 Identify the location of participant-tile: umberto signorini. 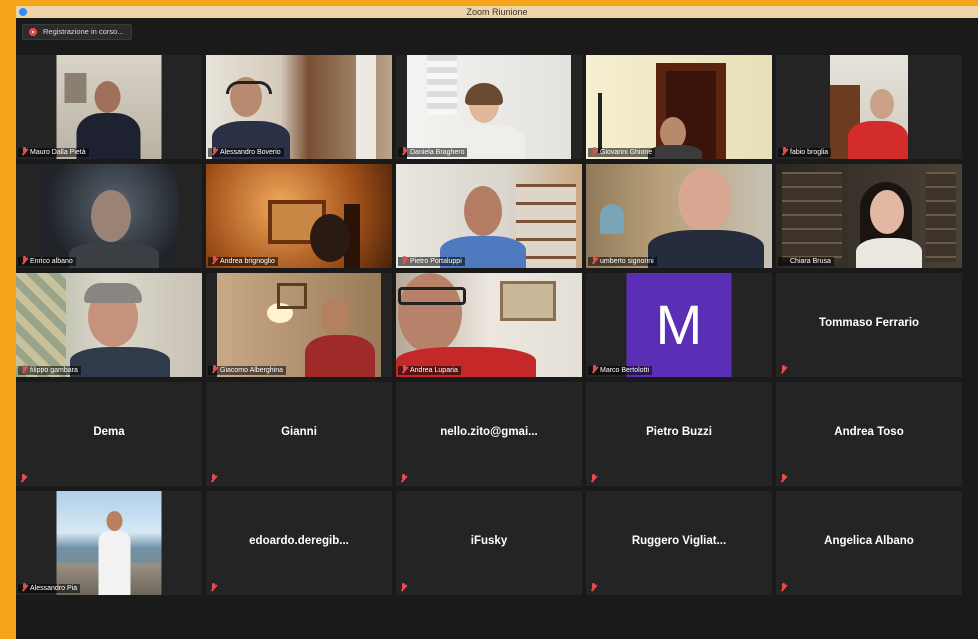
(679, 216).